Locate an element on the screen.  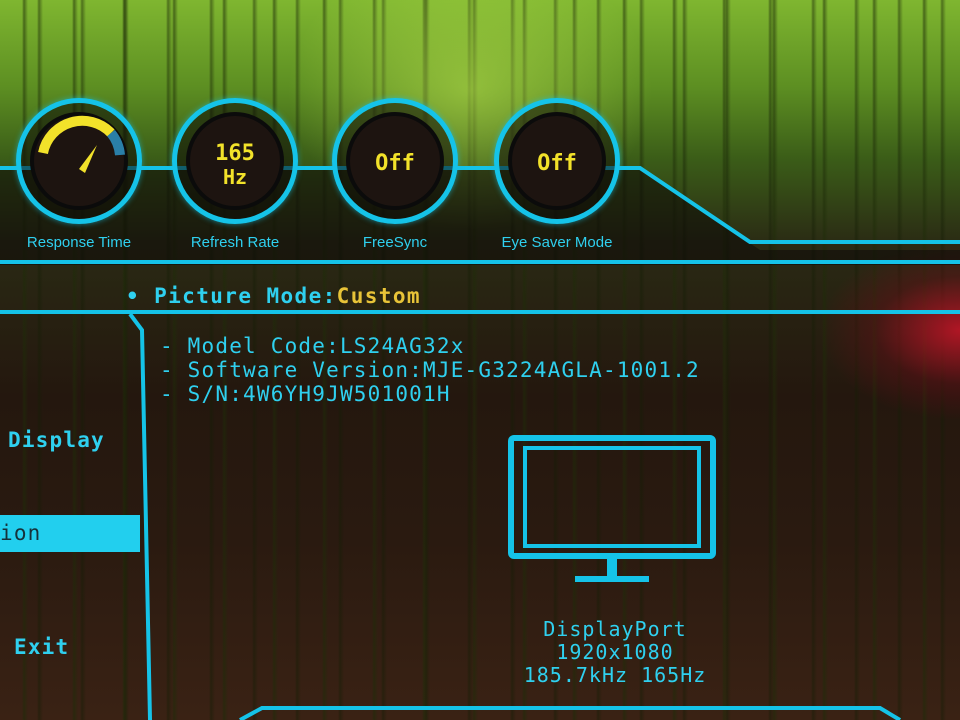
menu-item-information-label: ion is located at coordinates (21, 533).